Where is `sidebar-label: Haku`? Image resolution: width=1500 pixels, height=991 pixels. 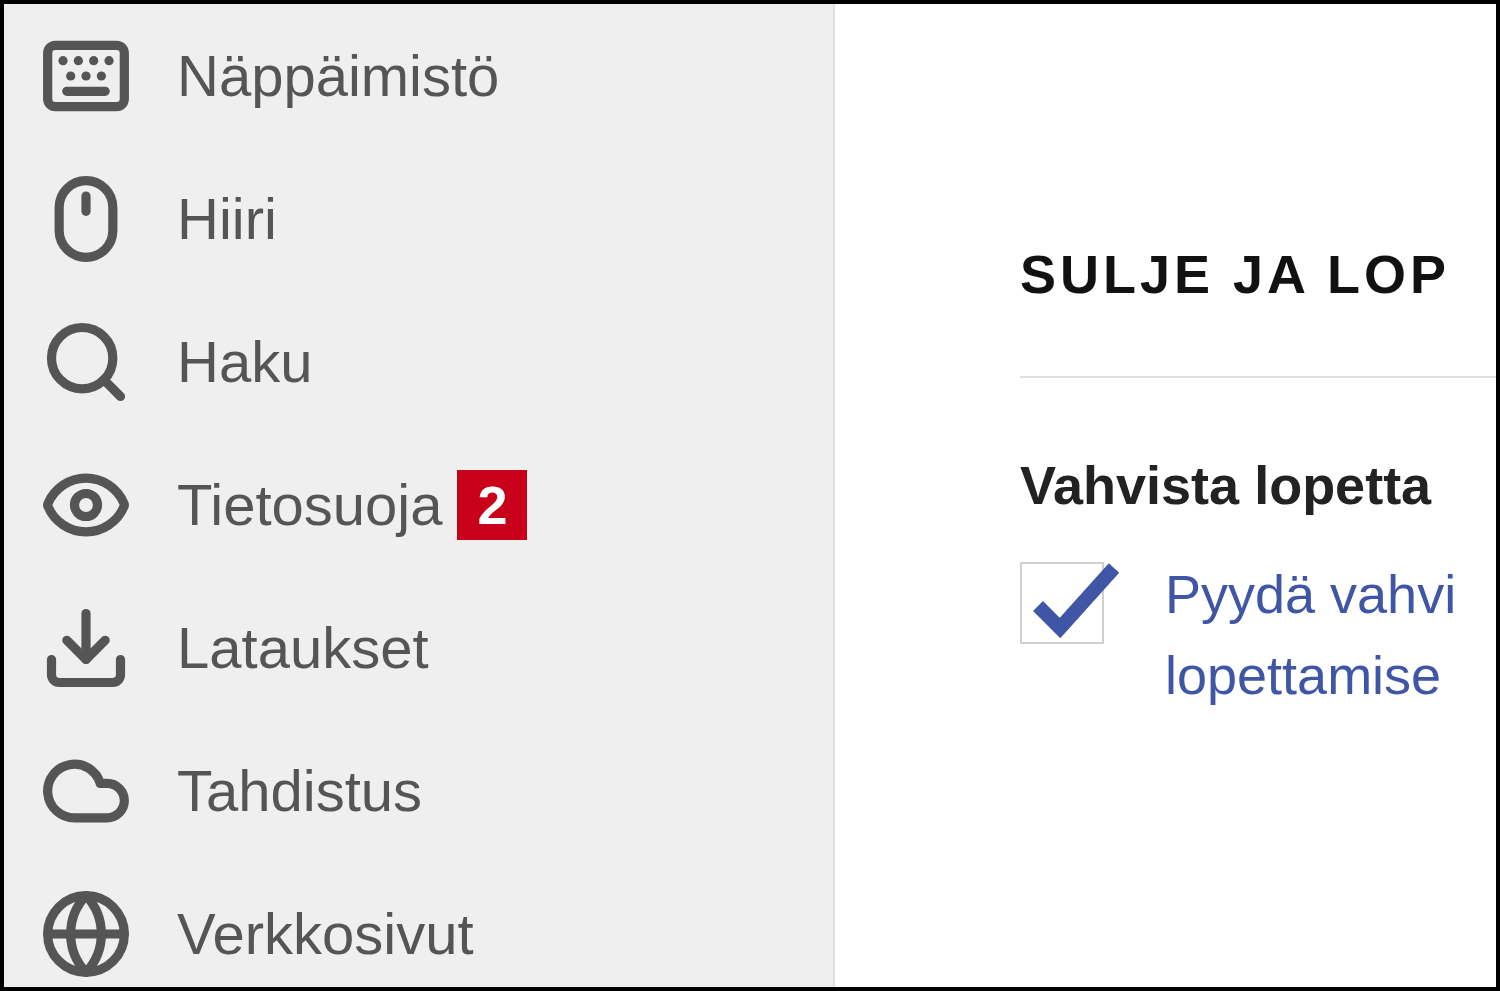
sidebar-label: Haku is located at coordinates (245, 361).